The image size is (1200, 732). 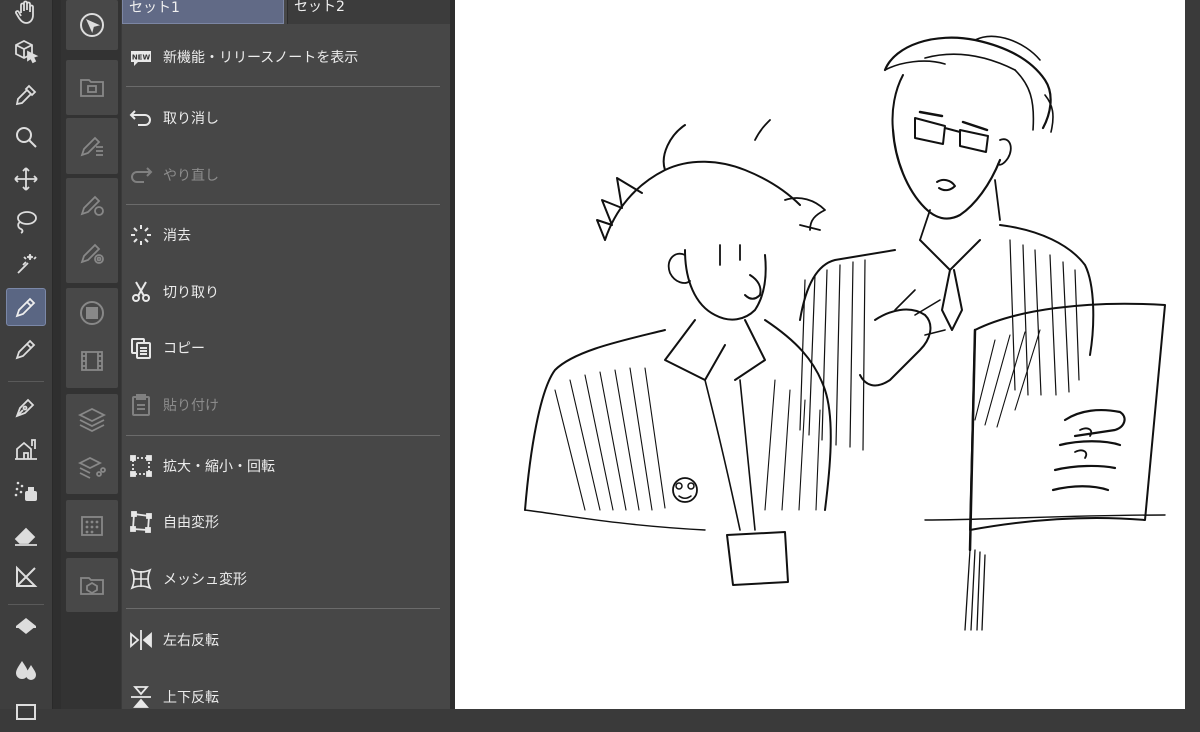 What do you see at coordinates (191, 523) in the screenshot?
I see `menu-item-label: 自由変形` at bounding box center [191, 523].